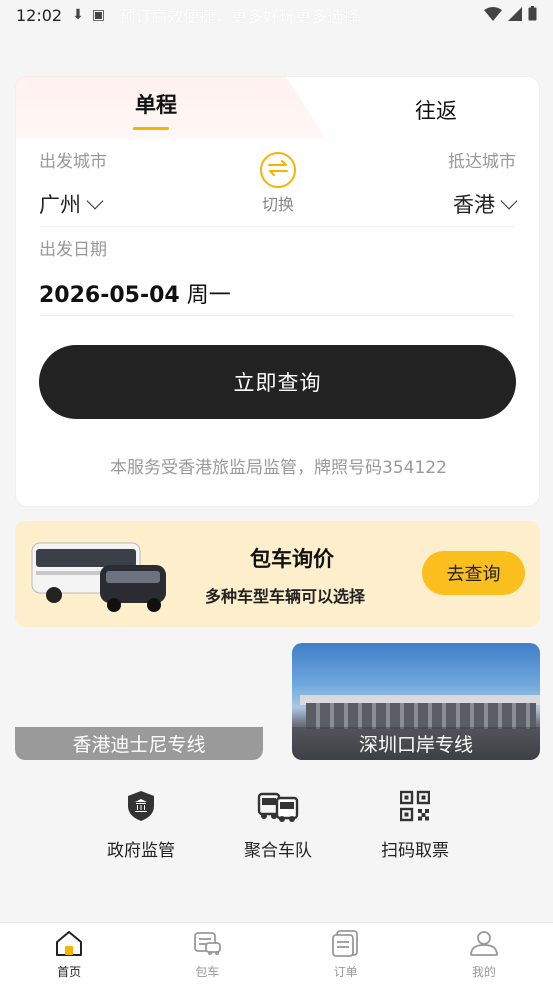 The height and width of the screenshot is (984, 553). I want to click on feature-qr-ticket: 扫码取票, so click(415, 825).